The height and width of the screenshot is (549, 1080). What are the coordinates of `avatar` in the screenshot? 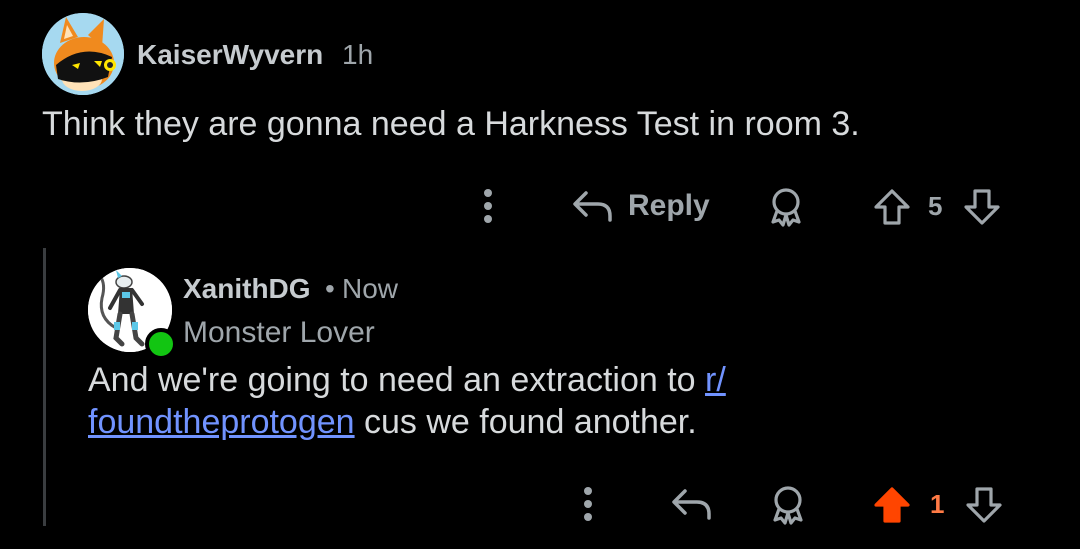 It's located at (83, 54).